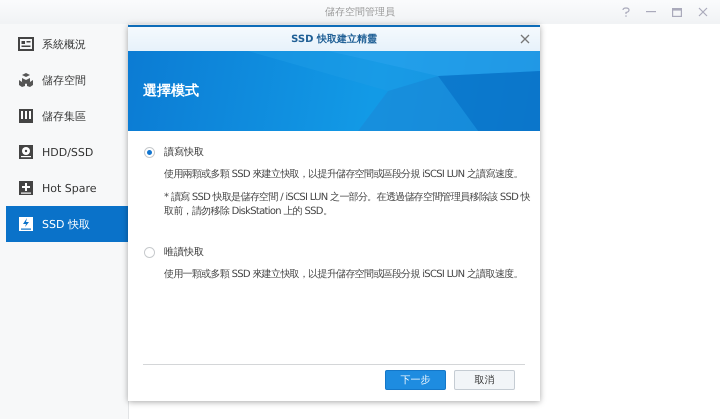 Image resolution: width=720 pixels, height=419 pixels. What do you see at coordinates (677, 12) in the screenshot?
I see `maximize-icon` at bounding box center [677, 12].